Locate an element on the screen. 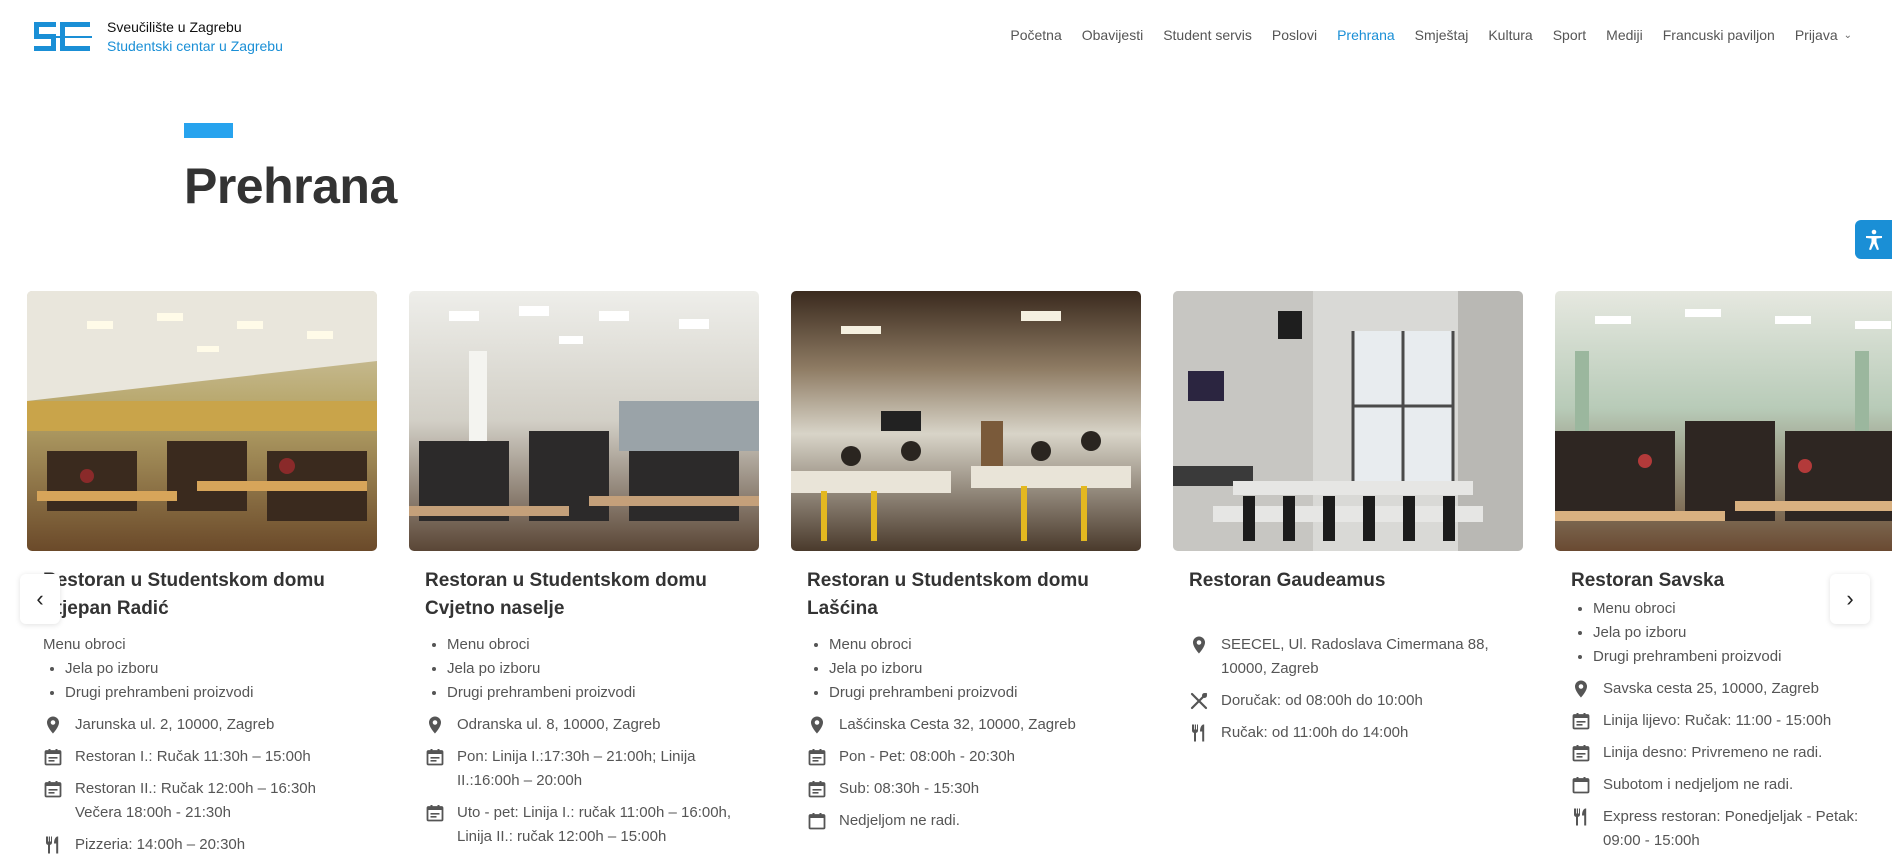 The image size is (1892, 862). page-title: Prehrana is located at coordinates (290, 186).